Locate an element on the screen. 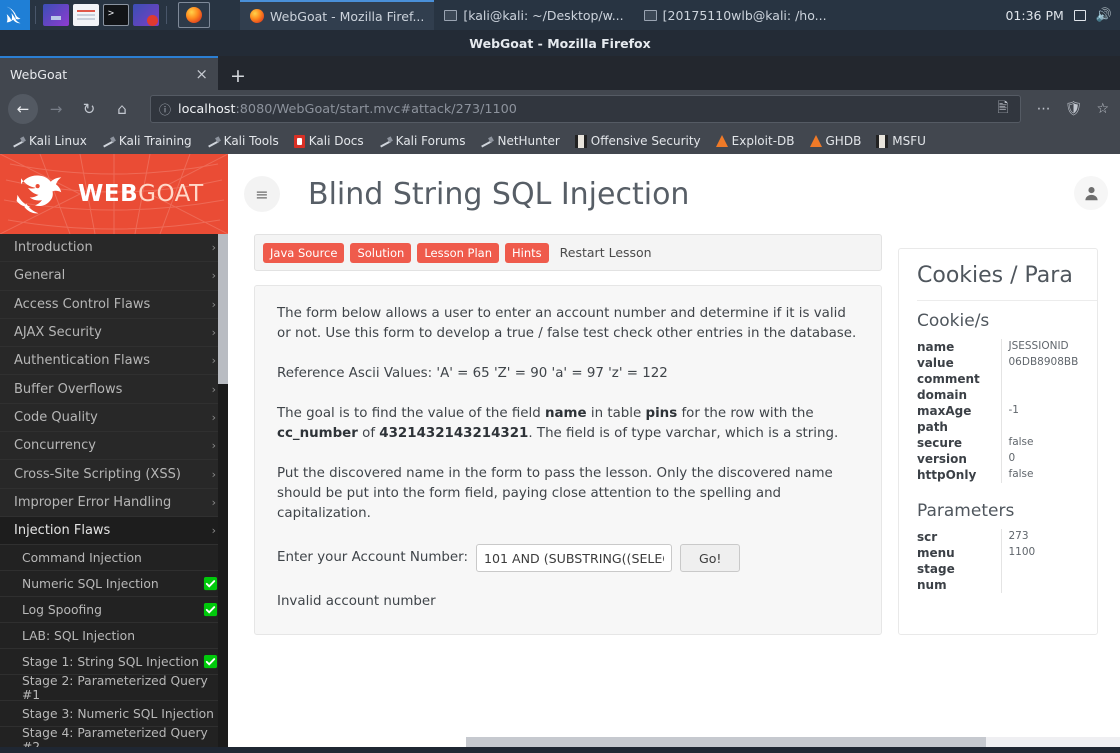 This screenshot has height=753, width=1120. restart-lesson-button: Restart Lesson is located at coordinates (606, 252).